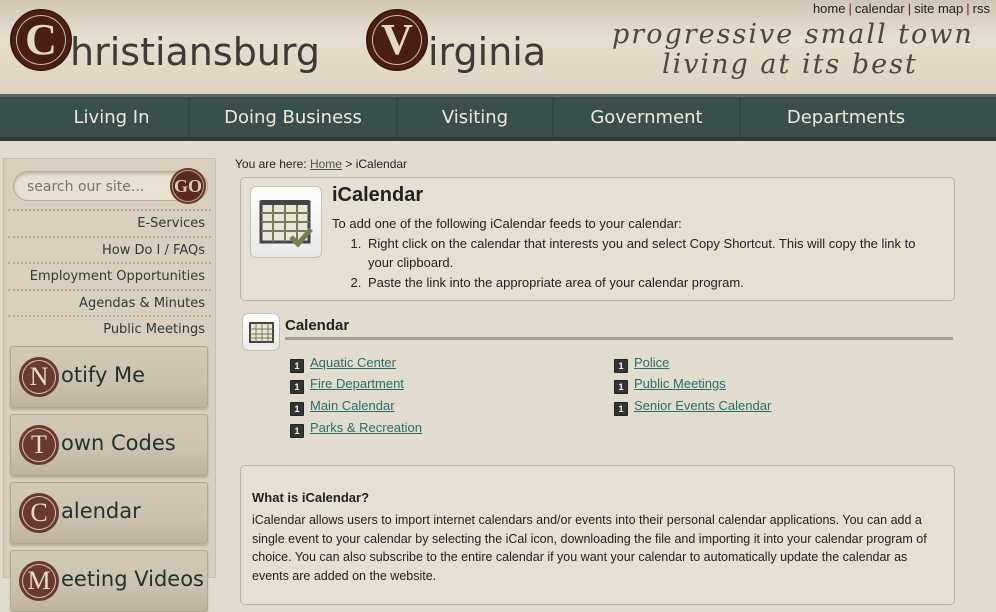 The image size is (996, 612). Describe the element at coordinates (118, 443) in the screenshot. I see `button-label: own Codes` at that location.